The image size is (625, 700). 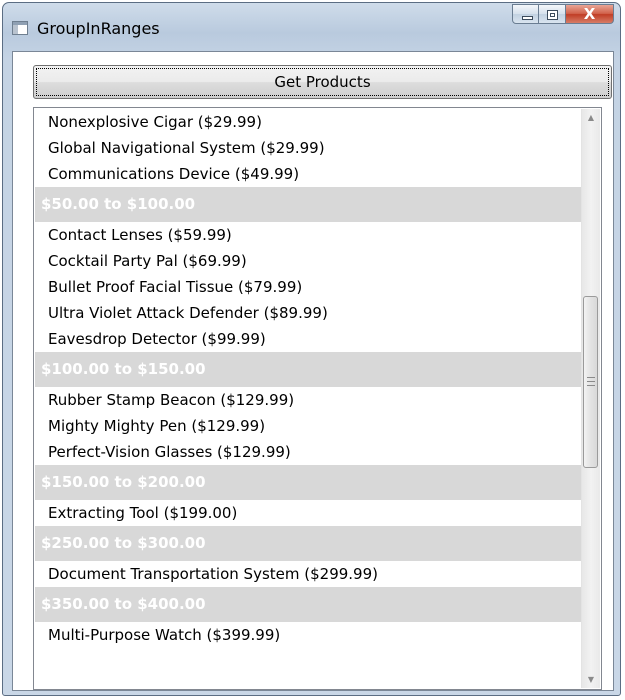 What do you see at coordinates (98, 28) in the screenshot?
I see `window-title: GroupInRanges` at bounding box center [98, 28].